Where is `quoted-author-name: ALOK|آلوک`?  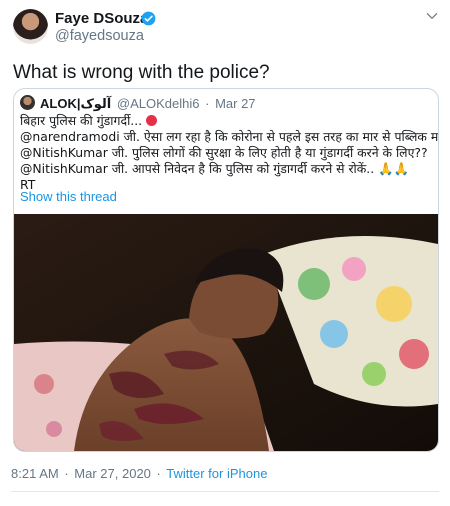
quoted-author-name: ALOK|آلوک is located at coordinates (76, 103).